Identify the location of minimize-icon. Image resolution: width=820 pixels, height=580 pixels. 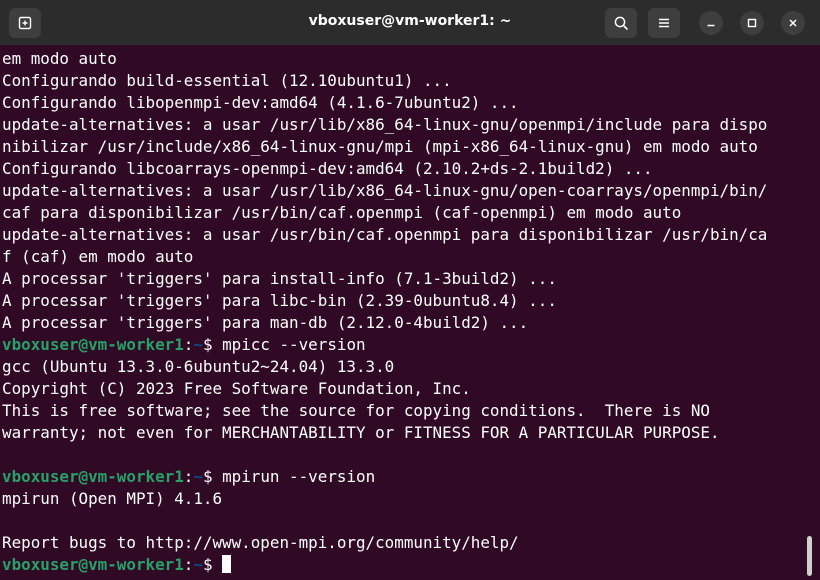
(711, 23).